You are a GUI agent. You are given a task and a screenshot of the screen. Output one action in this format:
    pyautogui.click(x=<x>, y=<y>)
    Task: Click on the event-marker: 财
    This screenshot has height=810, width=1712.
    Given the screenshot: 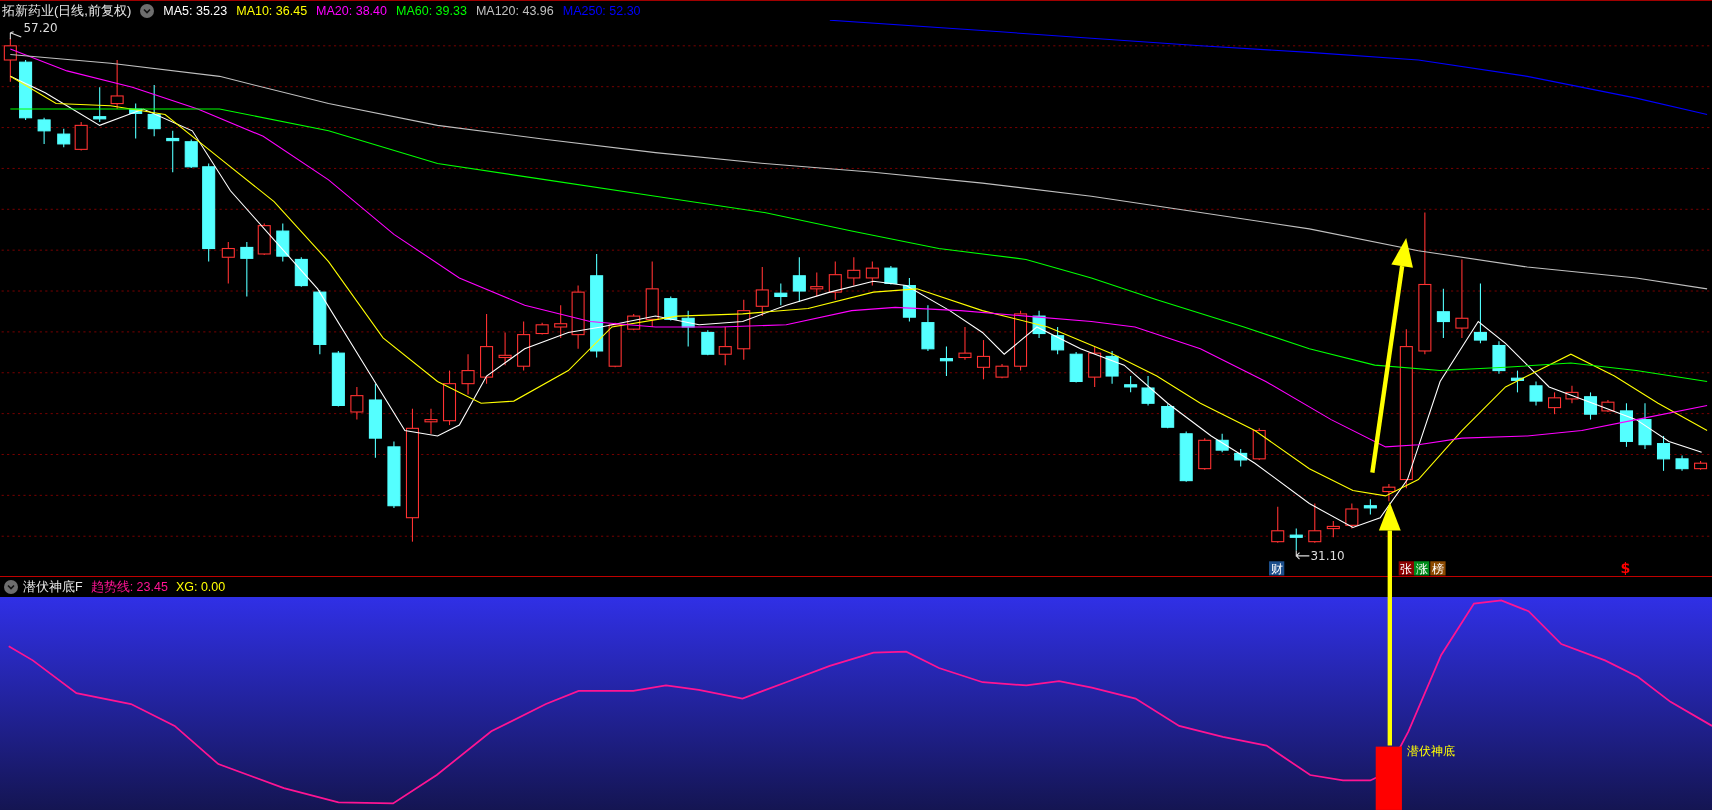 What is the action you would take?
    pyautogui.click(x=1277, y=568)
    